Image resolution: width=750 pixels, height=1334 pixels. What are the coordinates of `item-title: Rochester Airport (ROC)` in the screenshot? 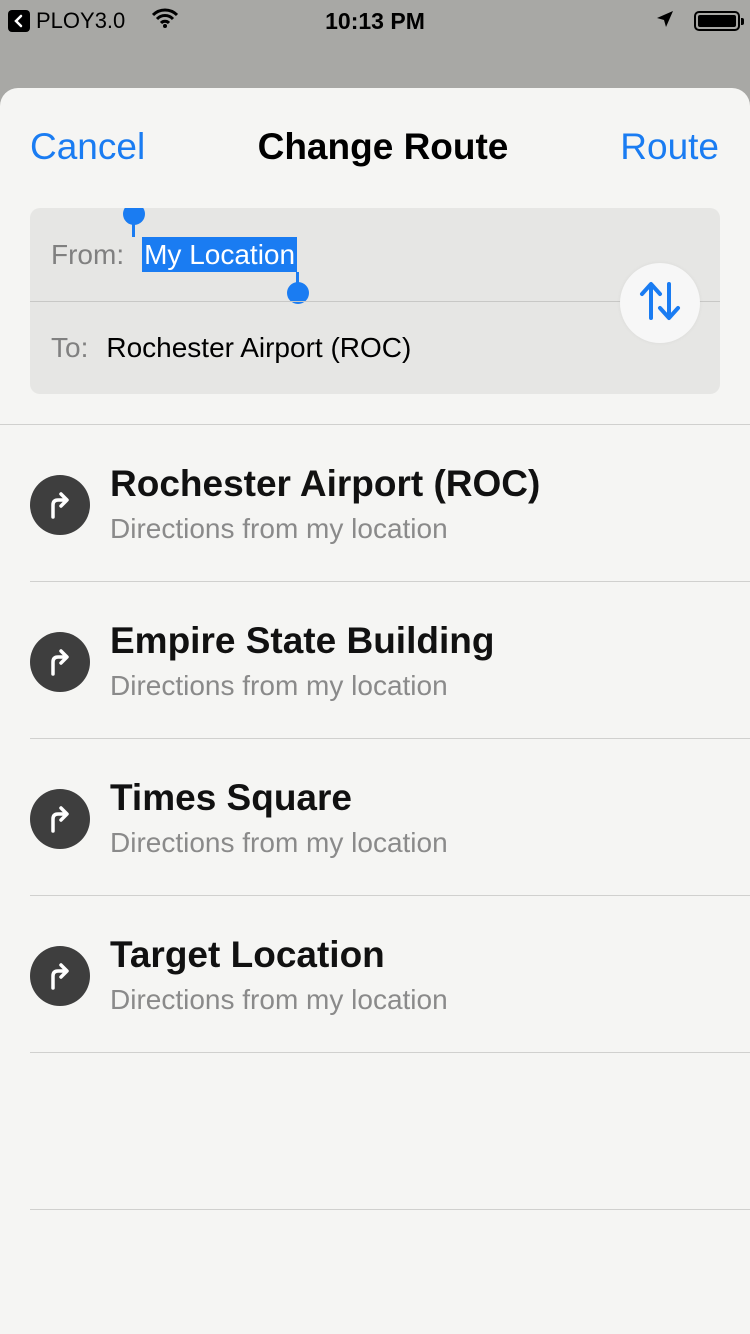 It's located at (325, 483).